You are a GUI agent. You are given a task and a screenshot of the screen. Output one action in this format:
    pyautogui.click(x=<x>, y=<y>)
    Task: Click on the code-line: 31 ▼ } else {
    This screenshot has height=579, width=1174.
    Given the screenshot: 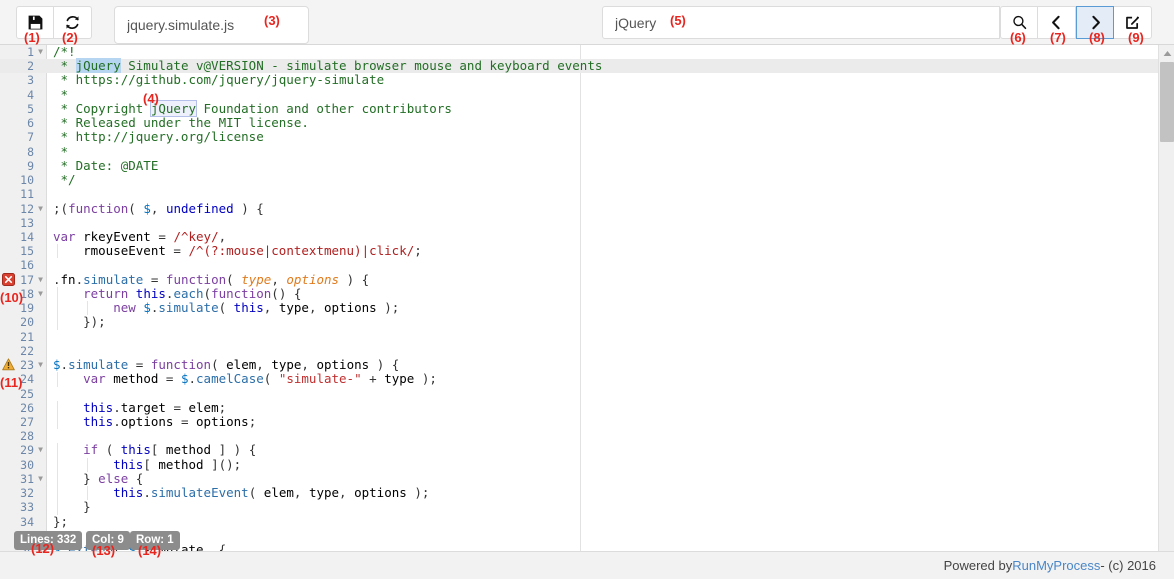 What is the action you would take?
    pyautogui.click(x=579, y=478)
    